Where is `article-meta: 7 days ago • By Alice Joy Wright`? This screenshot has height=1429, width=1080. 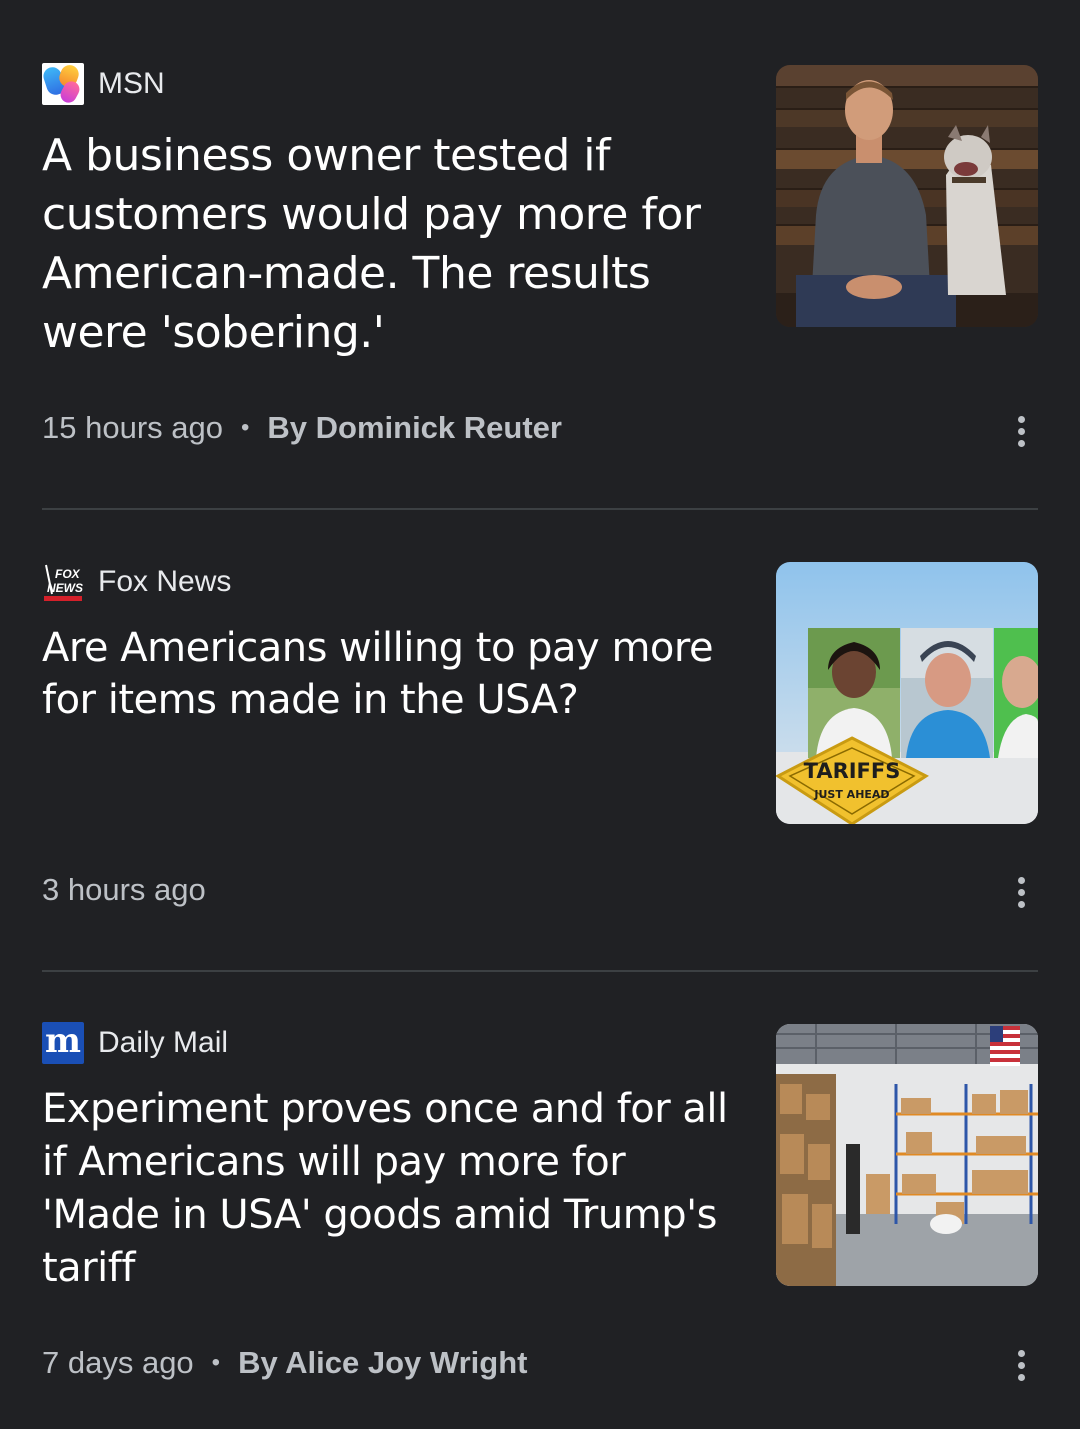 article-meta: 7 days ago • By Alice Joy Wright is located at coordinates (284, 1363).